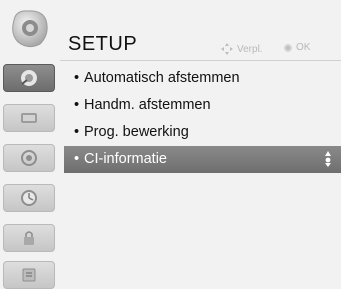 The width and height of the screenshot is (341, 289). I want to click on ok-button-icon, so click(288, 47).